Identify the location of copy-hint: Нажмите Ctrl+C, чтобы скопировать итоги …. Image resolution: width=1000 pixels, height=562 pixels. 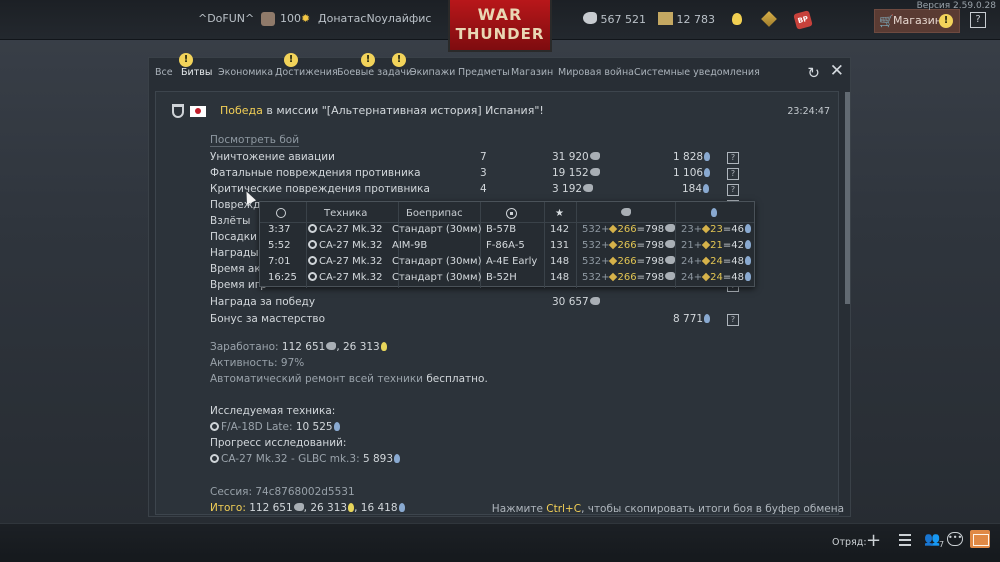
(667, 509).